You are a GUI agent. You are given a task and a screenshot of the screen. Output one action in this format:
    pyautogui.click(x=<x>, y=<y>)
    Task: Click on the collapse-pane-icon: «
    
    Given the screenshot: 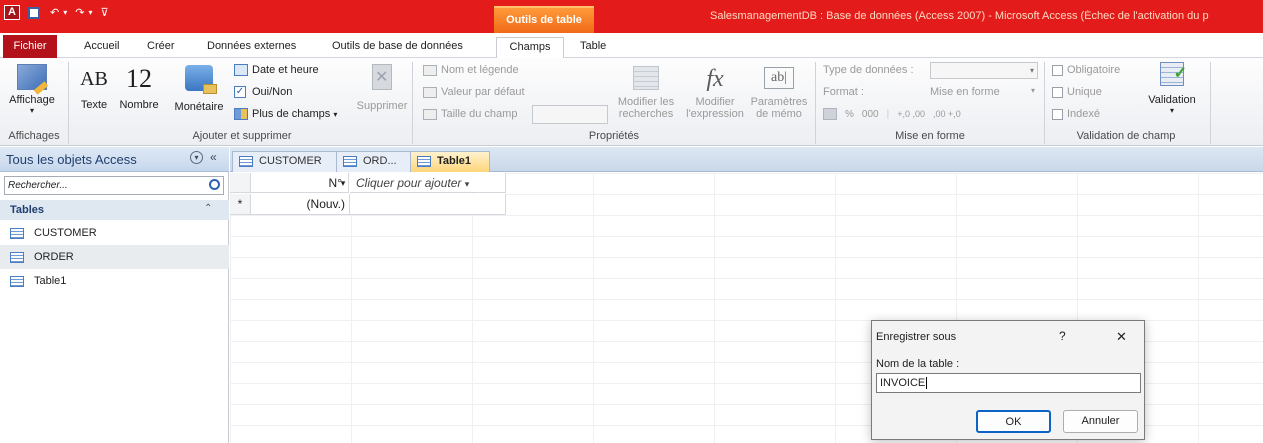 What is the action you would take?
    pyautogui.click(x=213, y=157)
    